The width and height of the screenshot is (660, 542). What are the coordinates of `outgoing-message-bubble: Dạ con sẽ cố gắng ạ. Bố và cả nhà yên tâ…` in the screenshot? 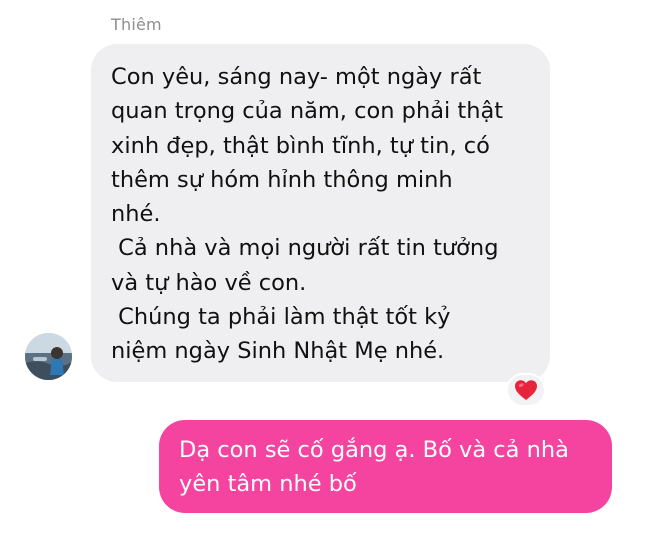 It's located at (385, 466).